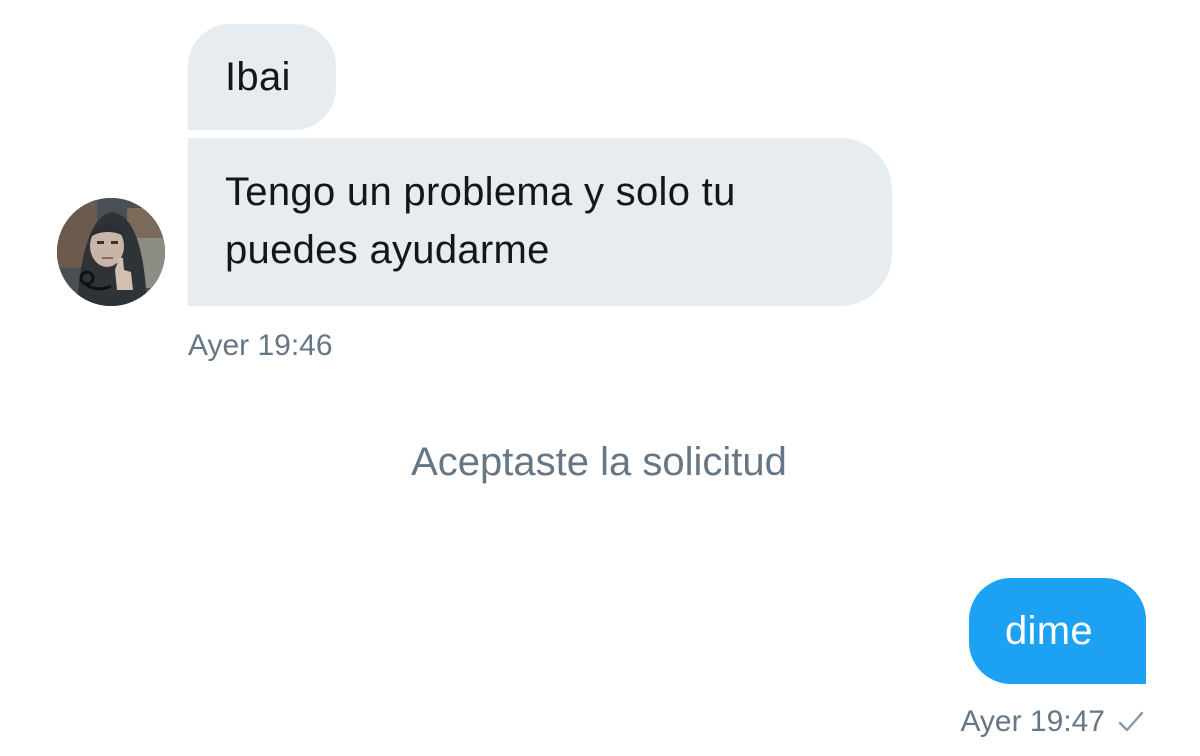 This screenshot has width=1200, height=756. I want to click on sender-avatar, so click(111, 252).